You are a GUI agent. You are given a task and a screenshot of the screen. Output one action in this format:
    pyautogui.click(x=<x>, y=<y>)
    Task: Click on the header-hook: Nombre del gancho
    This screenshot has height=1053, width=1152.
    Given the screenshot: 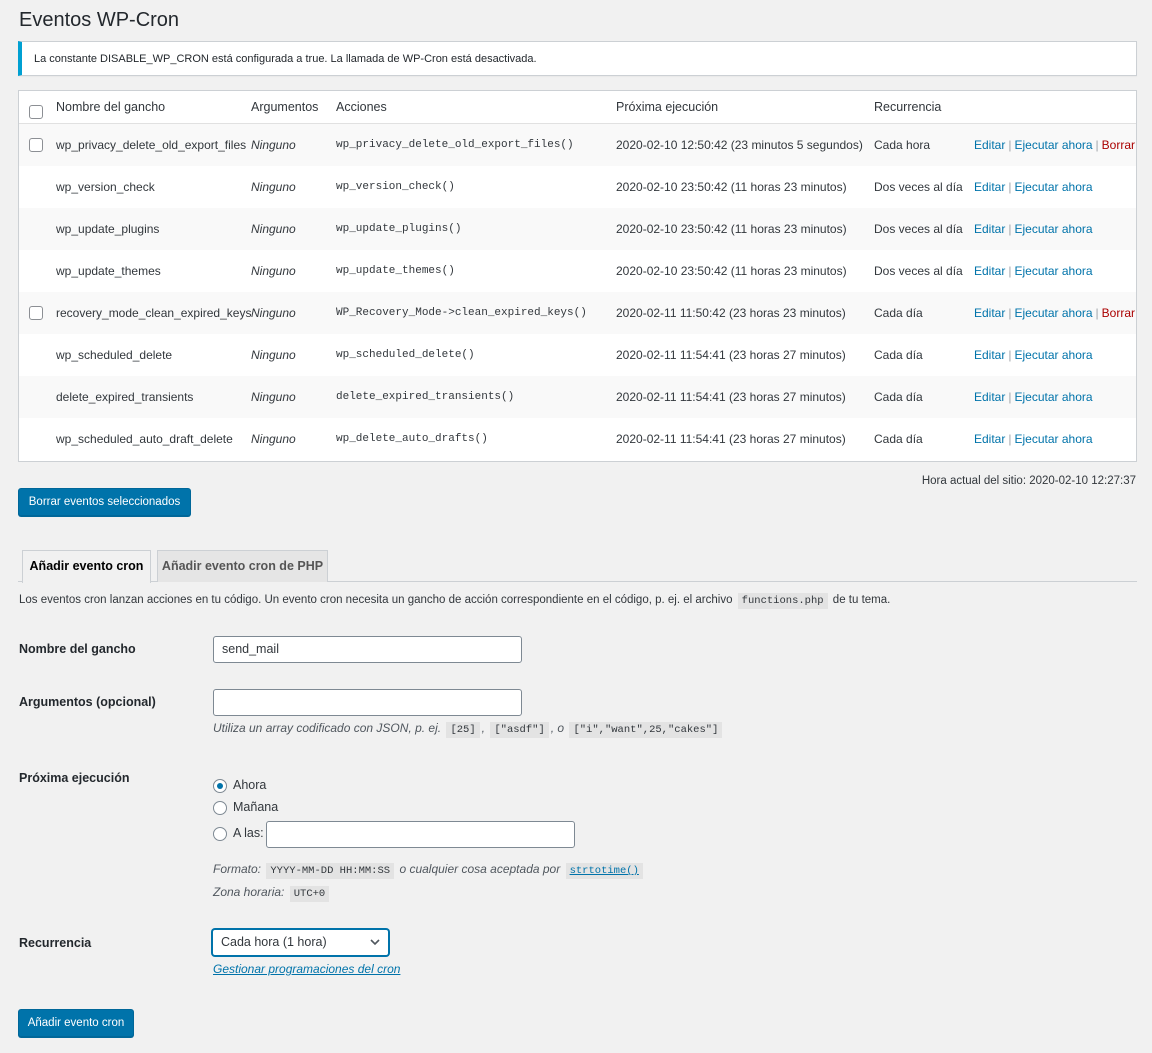 What is the action you would take?
    pyautogui.click(x=110, y=107)
    